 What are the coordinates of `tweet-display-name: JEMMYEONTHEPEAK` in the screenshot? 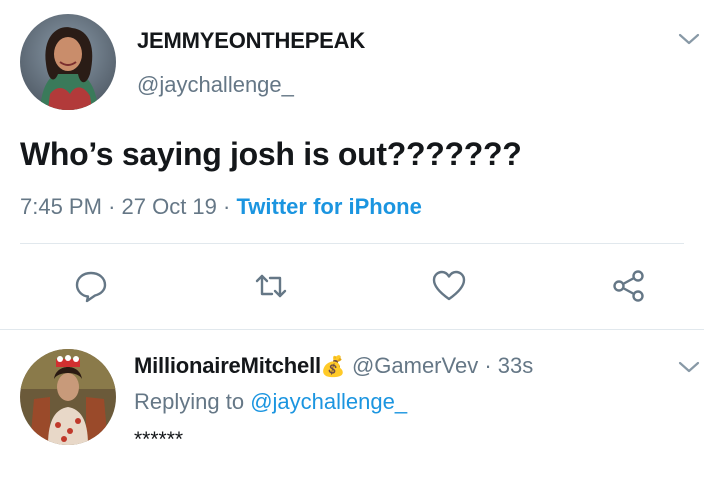 It's located at (251, 41).